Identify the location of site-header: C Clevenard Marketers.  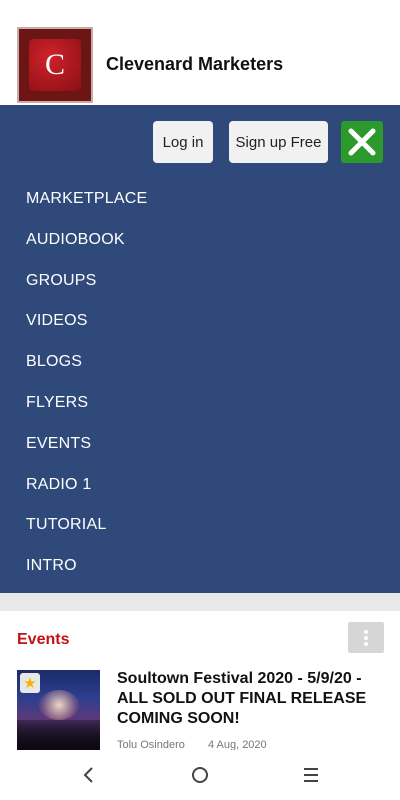
(200, 52).